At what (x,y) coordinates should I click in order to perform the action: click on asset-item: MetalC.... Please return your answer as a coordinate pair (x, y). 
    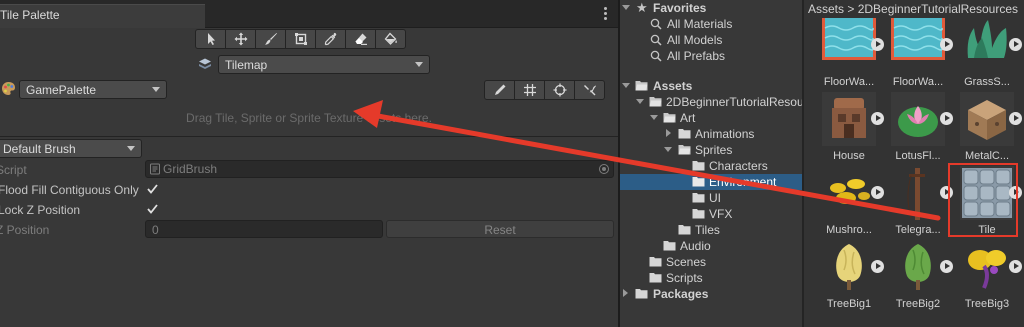
    Looking at the image, I should click on (989, 127).